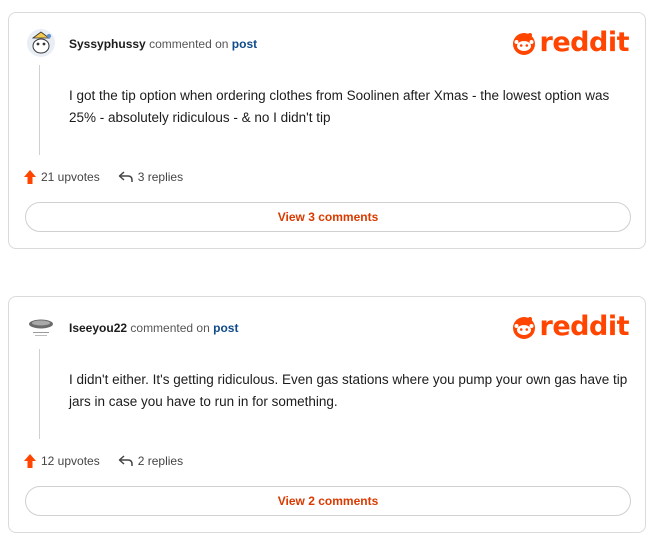  I want to click on upvote-count: 12 upvotes, so click(70, 461).